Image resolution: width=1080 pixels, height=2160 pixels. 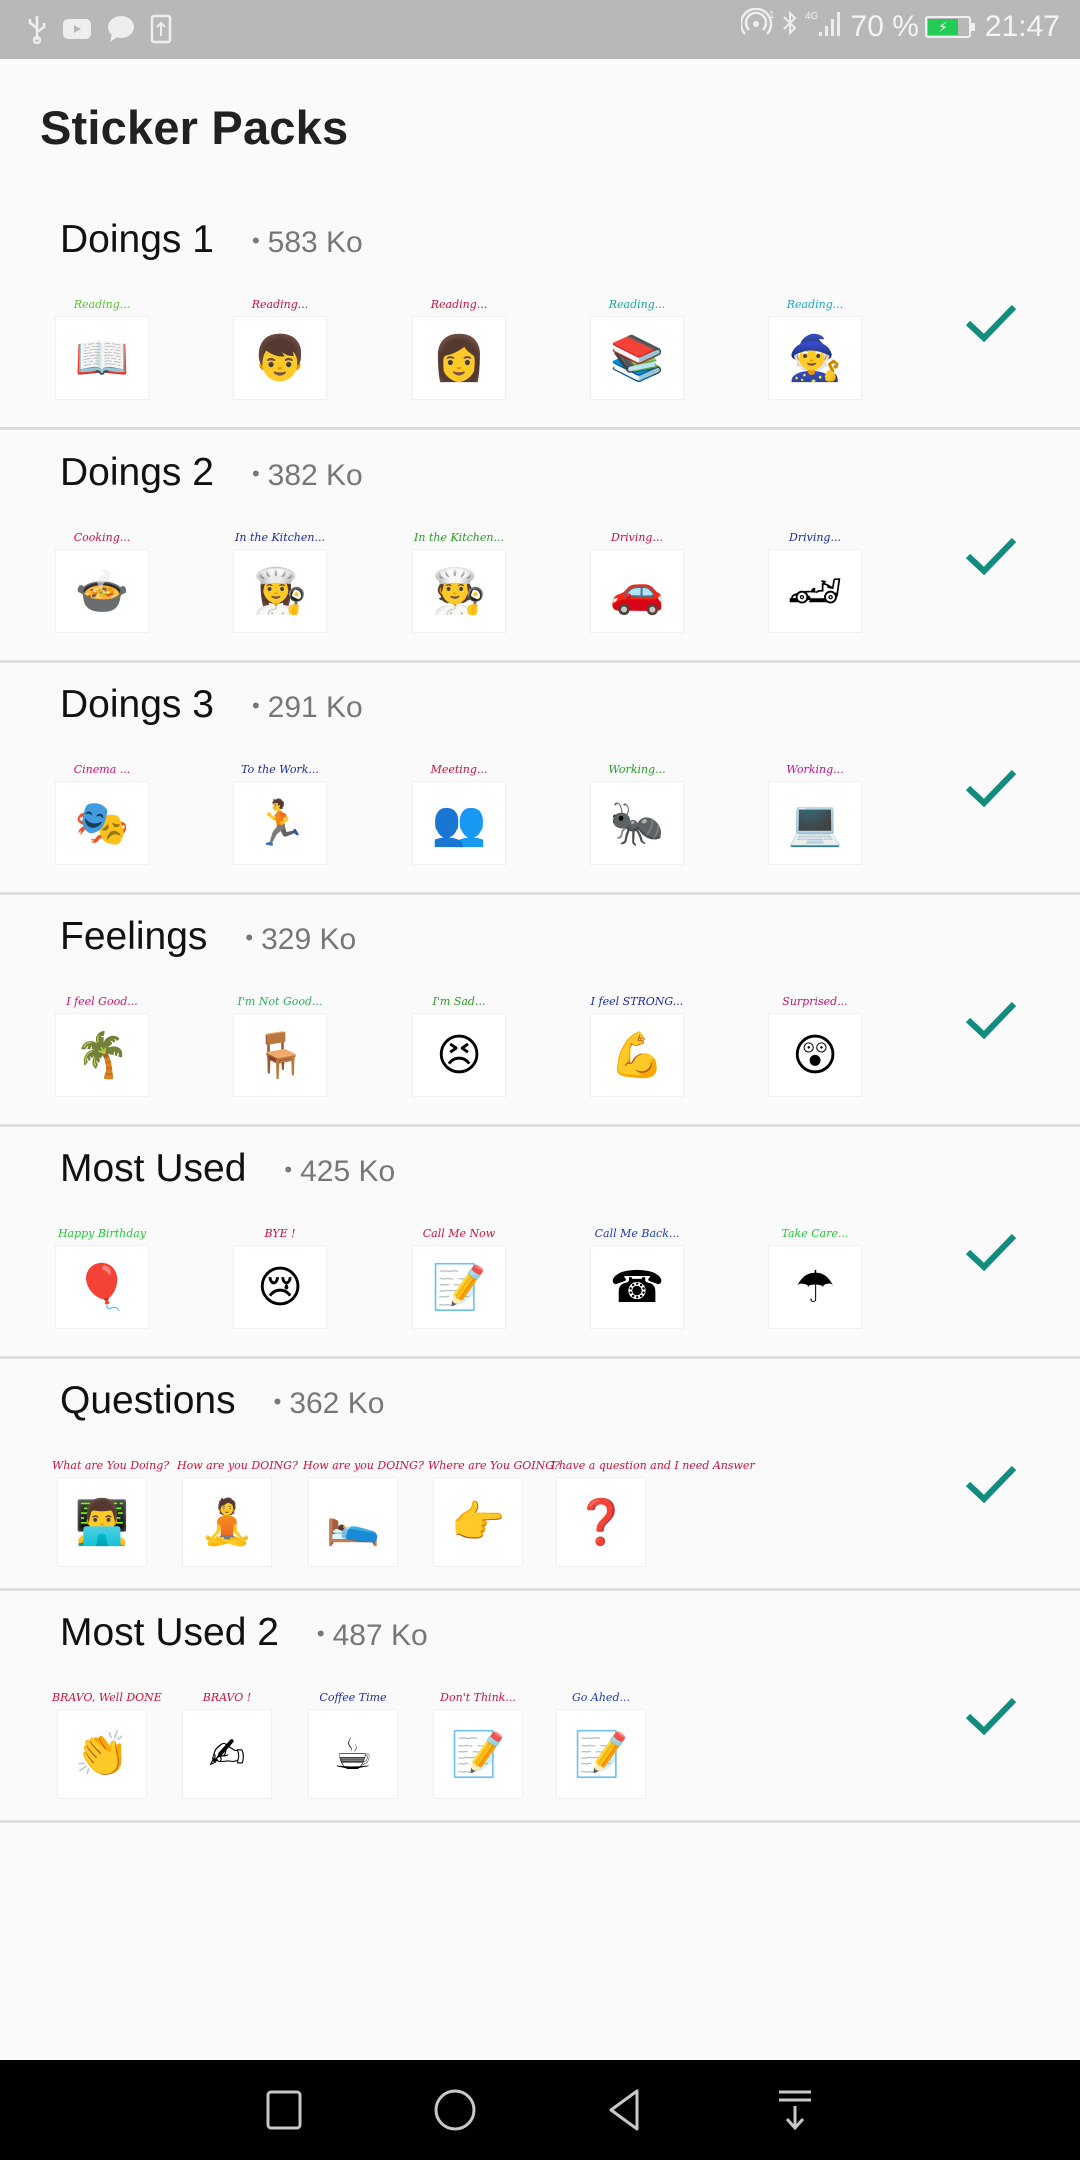 What do you see at coordinates (795, 2110) in the screenshot?
I see `notification-pulldown-button` at bounding box center [795, 2110].